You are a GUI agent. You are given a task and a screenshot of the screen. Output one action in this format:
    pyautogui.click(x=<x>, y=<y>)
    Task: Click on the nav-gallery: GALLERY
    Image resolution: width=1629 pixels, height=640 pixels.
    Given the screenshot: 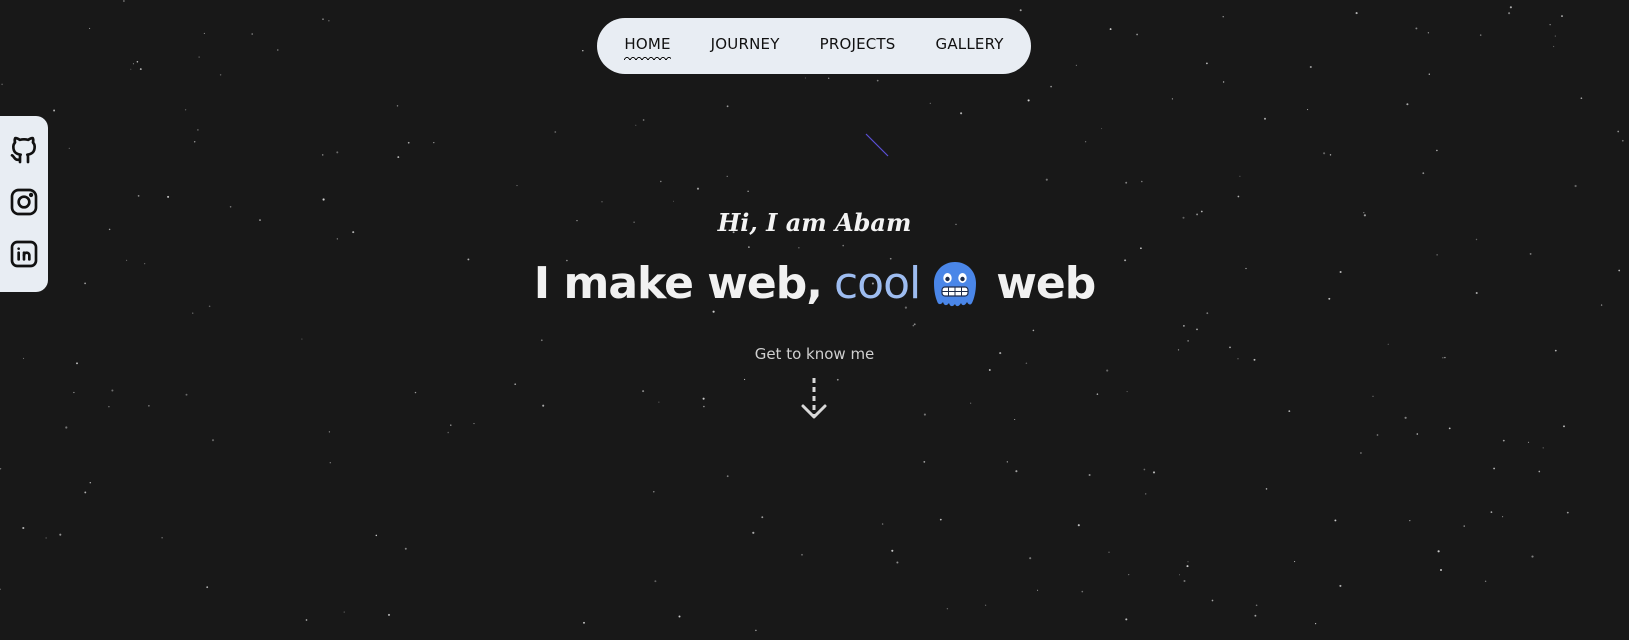 What is the action you would take?
    pyautogui.click(x=970, y=46)
    